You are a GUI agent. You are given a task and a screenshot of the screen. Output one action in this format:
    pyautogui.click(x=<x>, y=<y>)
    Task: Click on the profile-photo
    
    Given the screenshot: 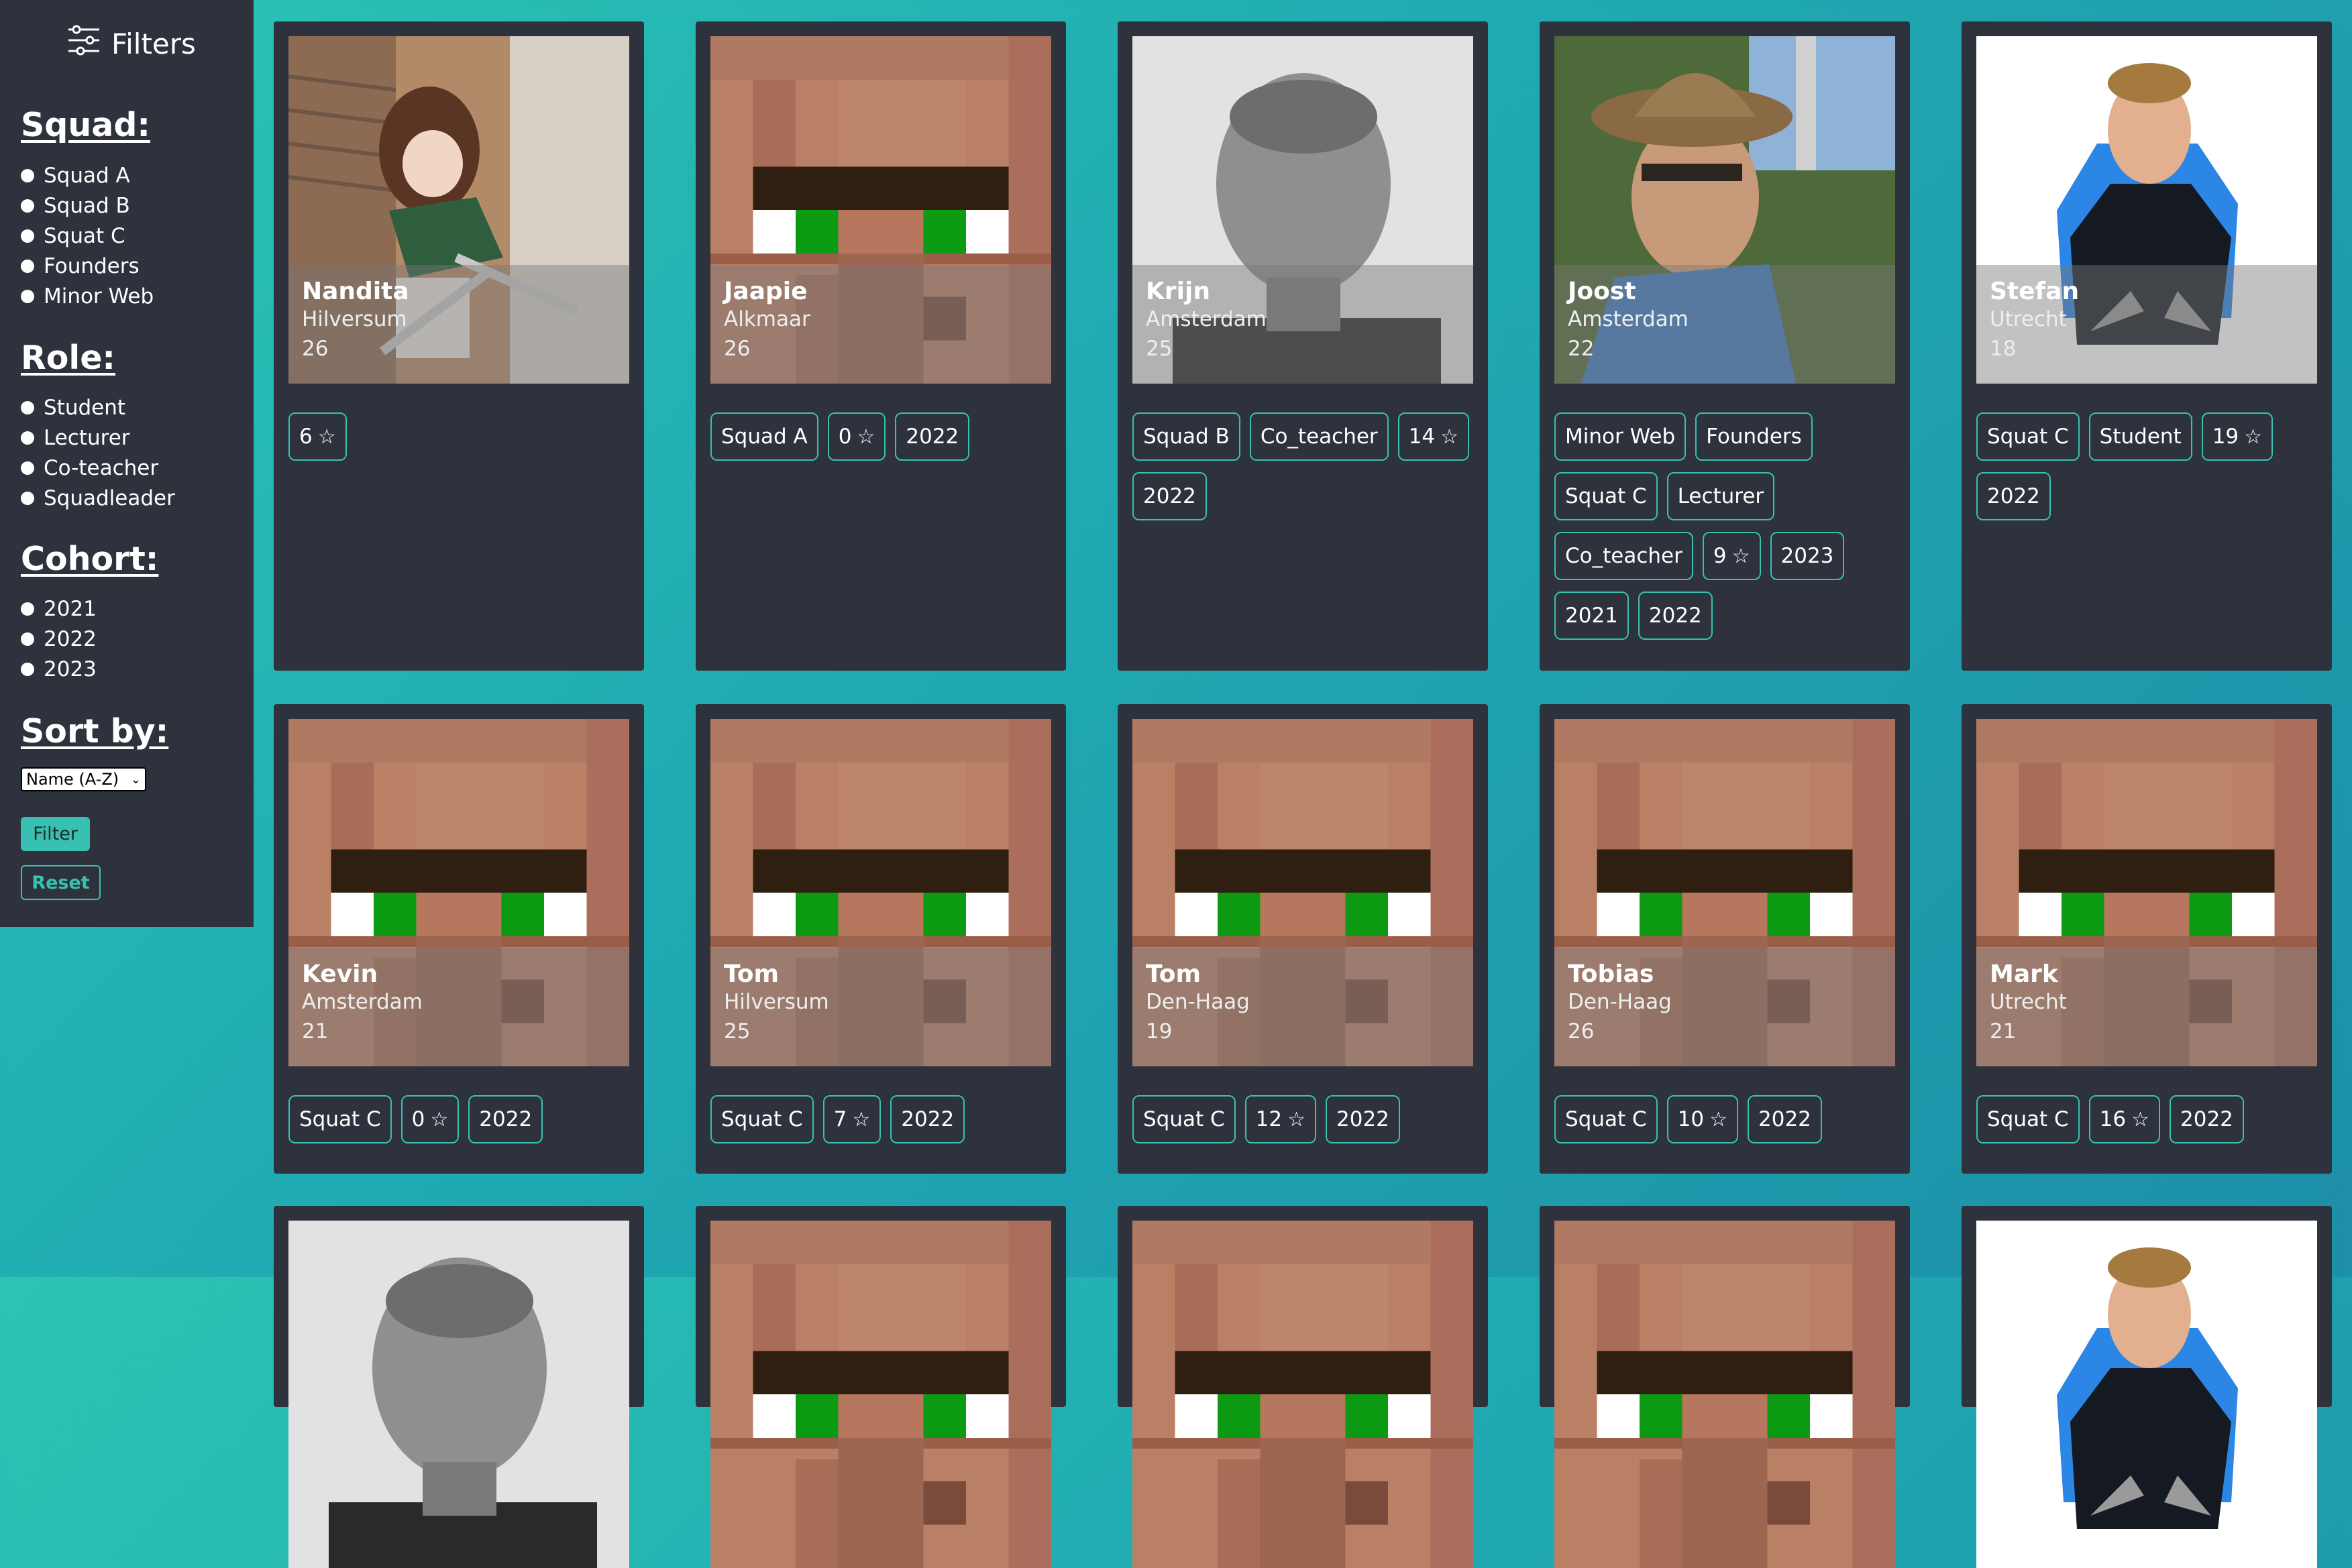 What is the action you would take?
    pyautogui.click(x=1302, y=1394)
    